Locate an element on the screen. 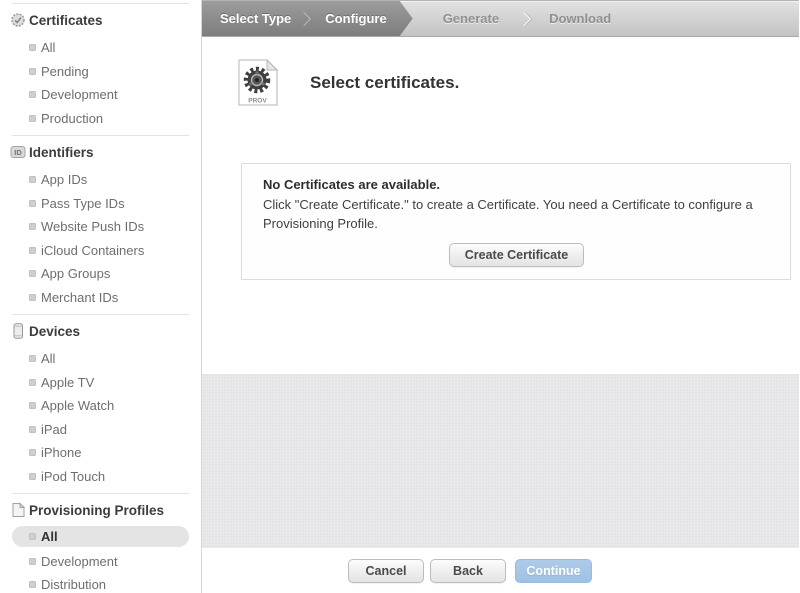 Image resolution: width=800 pixels, height=593 pixels. sidebar-item-certificates-production: Production is located at coordinates (100, 119).